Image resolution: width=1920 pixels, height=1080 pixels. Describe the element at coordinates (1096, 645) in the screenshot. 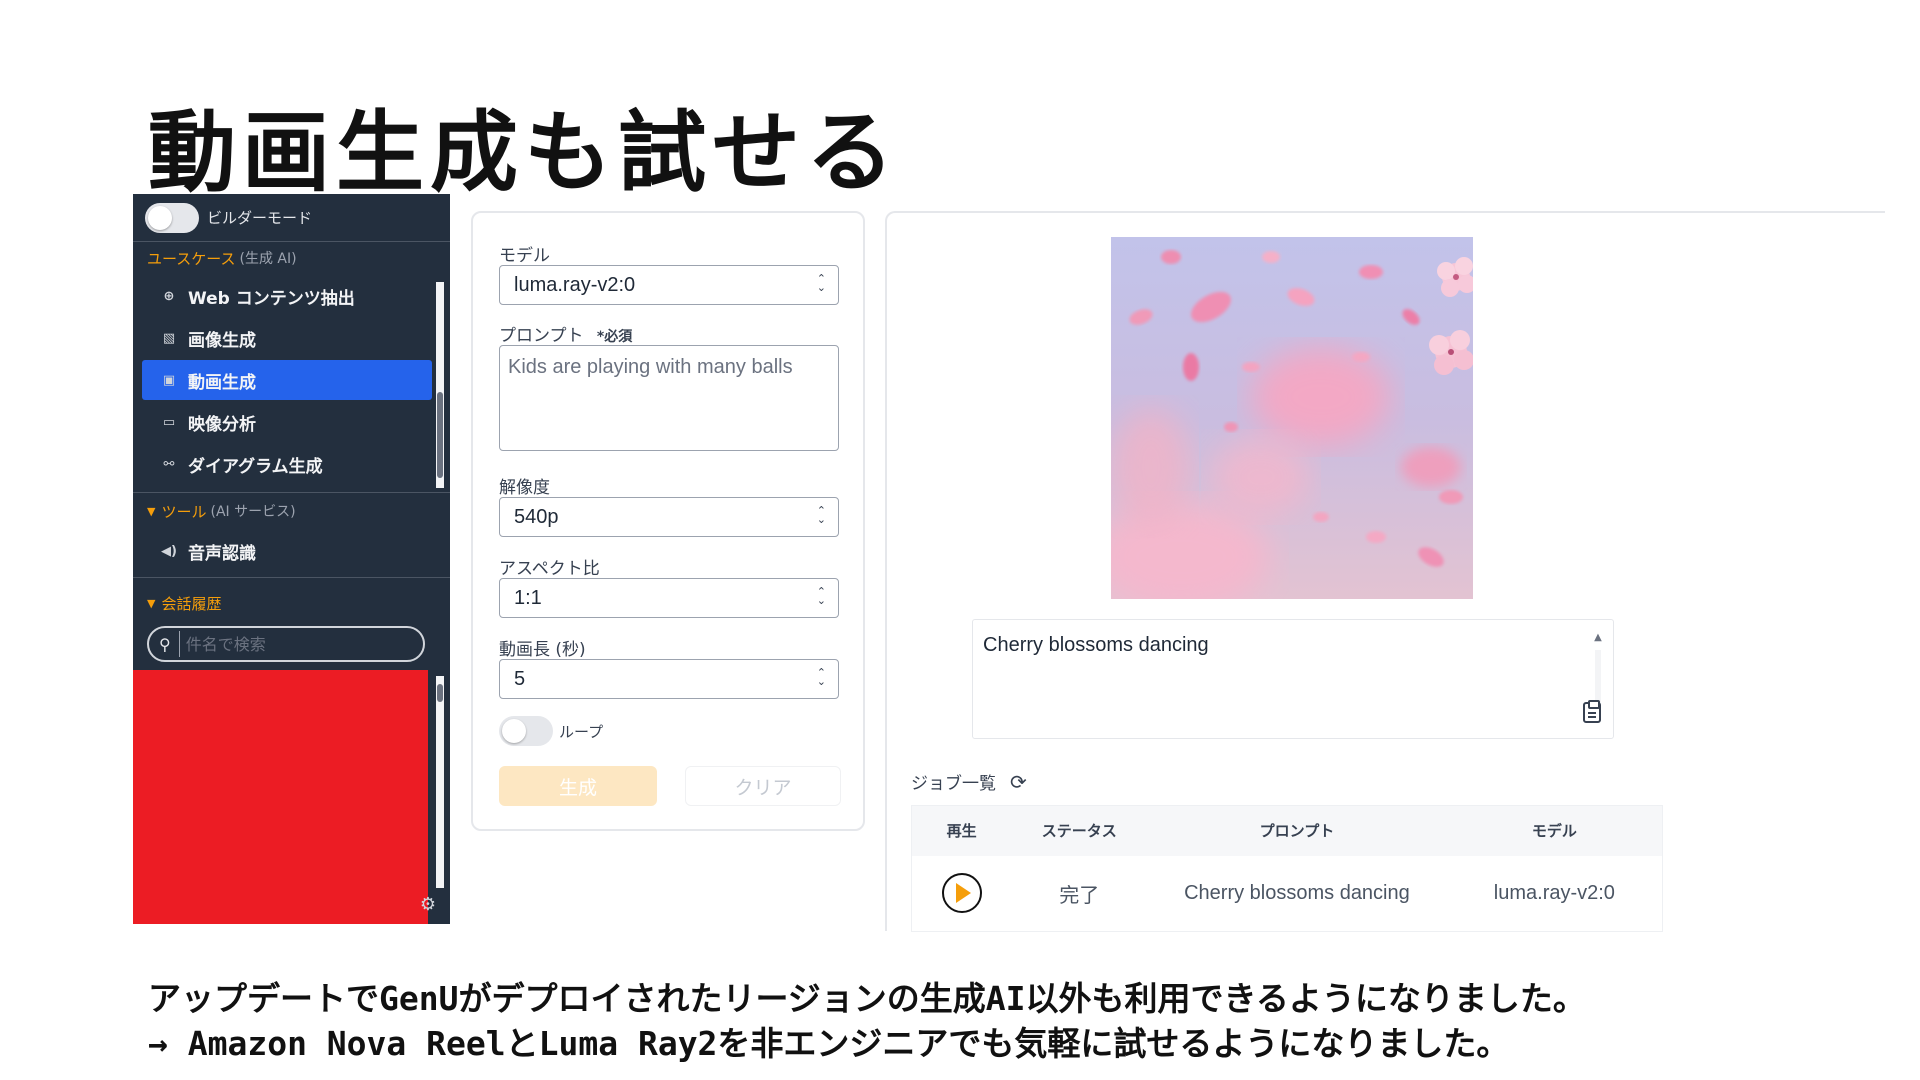

I see `prompt-caption-text: Cherry blossoms dancing` at that location.